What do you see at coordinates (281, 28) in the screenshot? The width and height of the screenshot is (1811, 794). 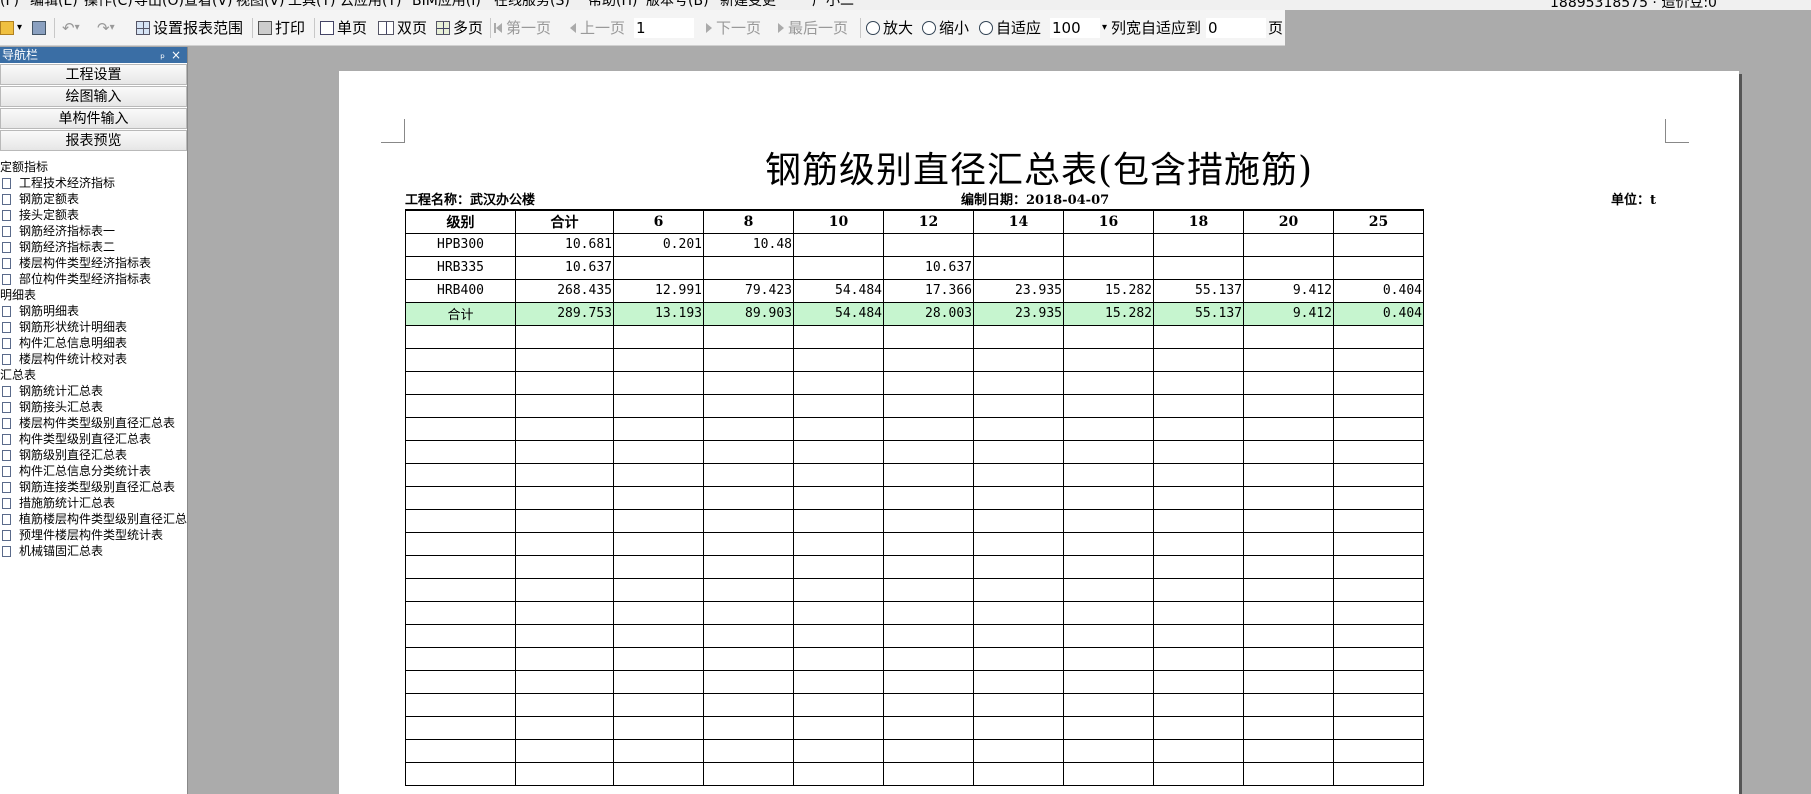 I see `print-button: 打印` at bounding box center [281, 28].